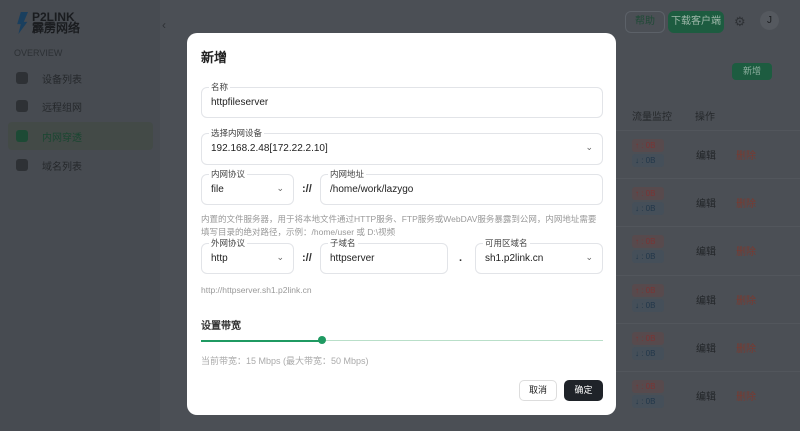 The image size is (800, 431). What do you see at coordinates (321, 340) in the screenshot?
I see `slider-thumb` at bounding box center [321, 340].